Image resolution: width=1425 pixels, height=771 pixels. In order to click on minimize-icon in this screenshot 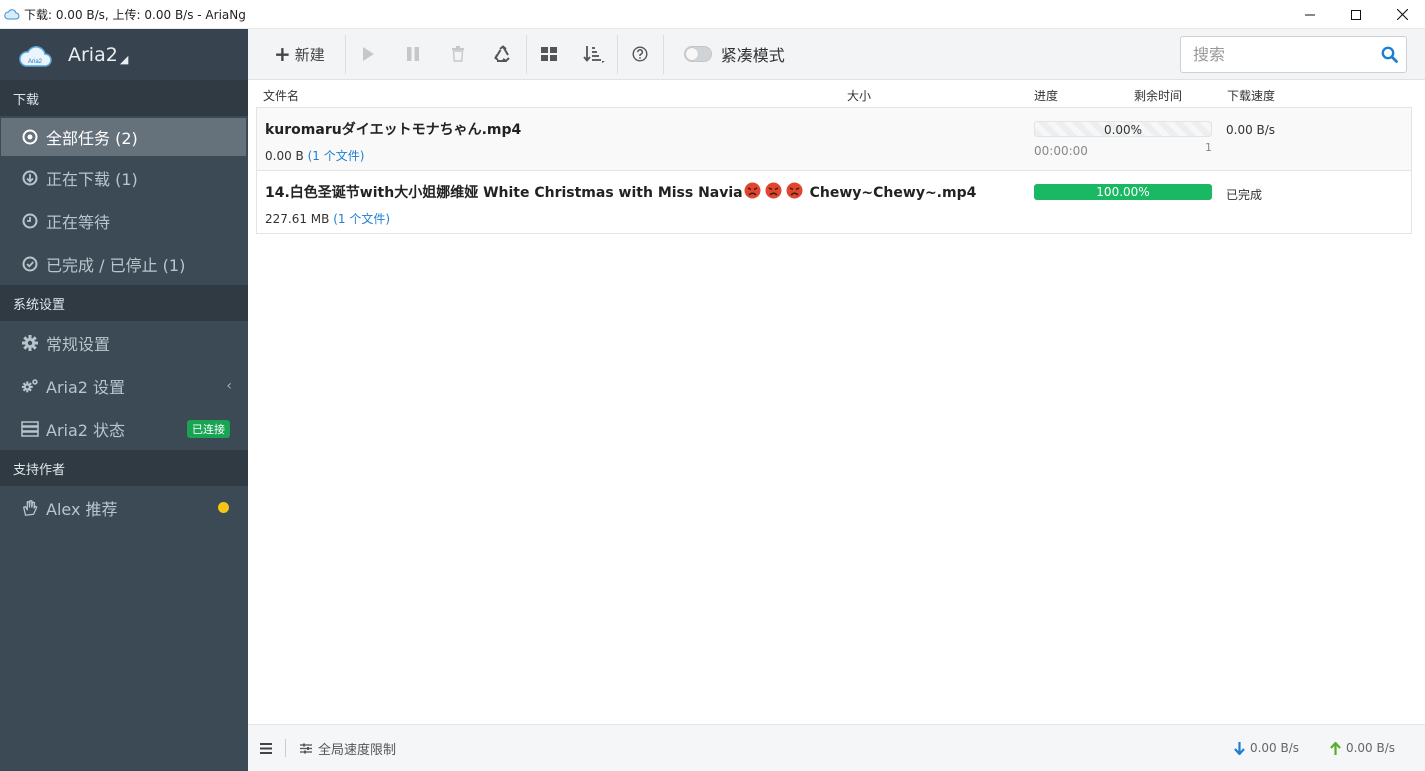, I will do `click(1310, 14)`.